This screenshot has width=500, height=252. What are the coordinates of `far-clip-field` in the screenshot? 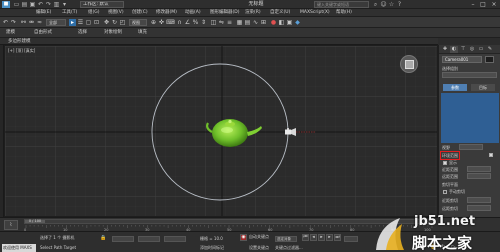 It's located at (479, 208).